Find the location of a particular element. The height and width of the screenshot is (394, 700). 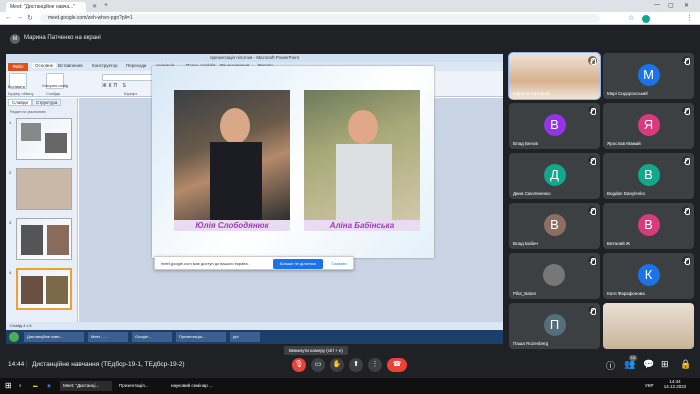

meeting-time: 14:44 is located at coordinates (16, 364).